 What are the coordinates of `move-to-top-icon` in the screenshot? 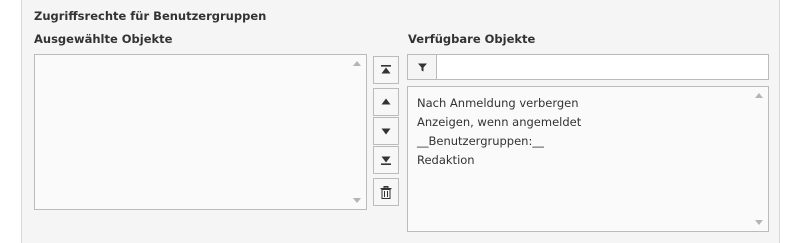 It's located at (386, 69).